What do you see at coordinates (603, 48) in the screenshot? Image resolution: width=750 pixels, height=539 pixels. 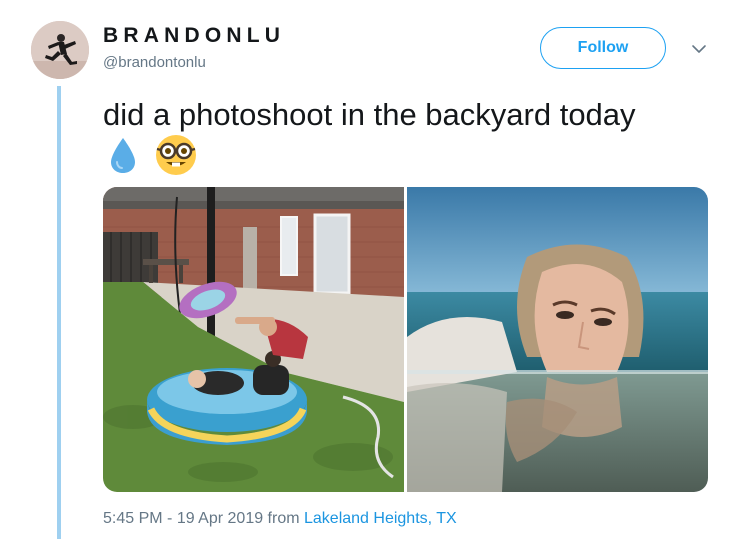 I see `follow-button: Follow` at bounding box center [603, 48].